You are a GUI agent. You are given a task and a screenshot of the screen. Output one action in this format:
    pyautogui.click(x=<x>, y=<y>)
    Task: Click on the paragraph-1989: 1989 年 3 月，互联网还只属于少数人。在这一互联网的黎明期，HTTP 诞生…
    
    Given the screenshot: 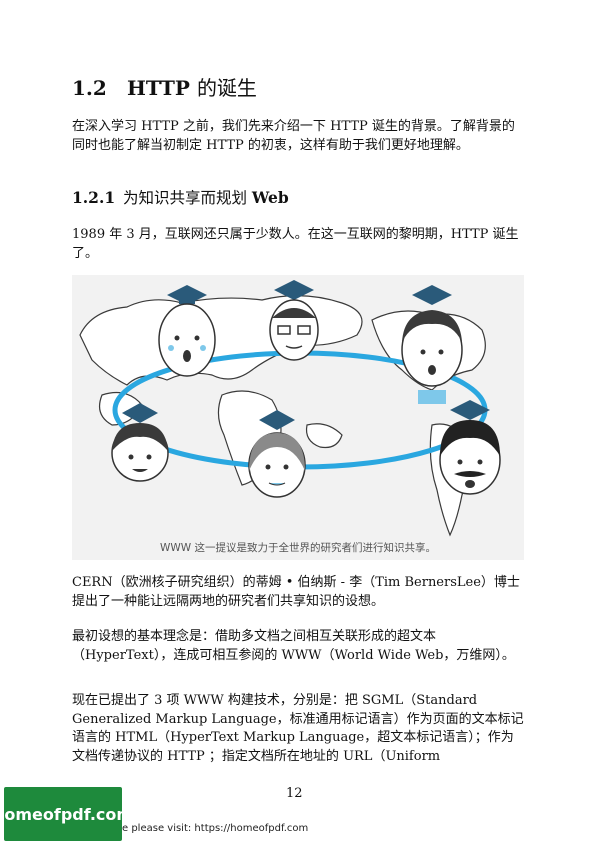 What is the action you would take?
    pyautogui.click(x=295, y=244)
    